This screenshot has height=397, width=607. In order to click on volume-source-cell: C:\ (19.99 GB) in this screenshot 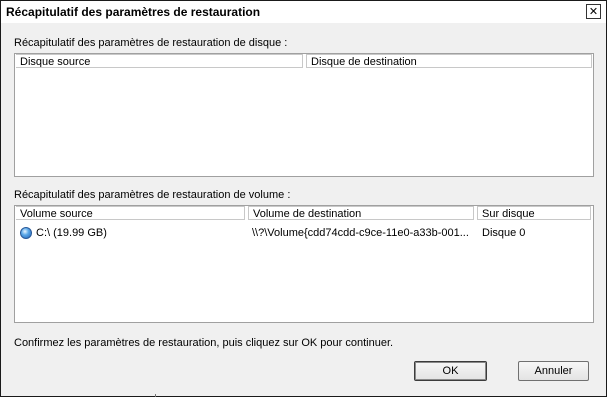, I will do `click(71, 233)`.